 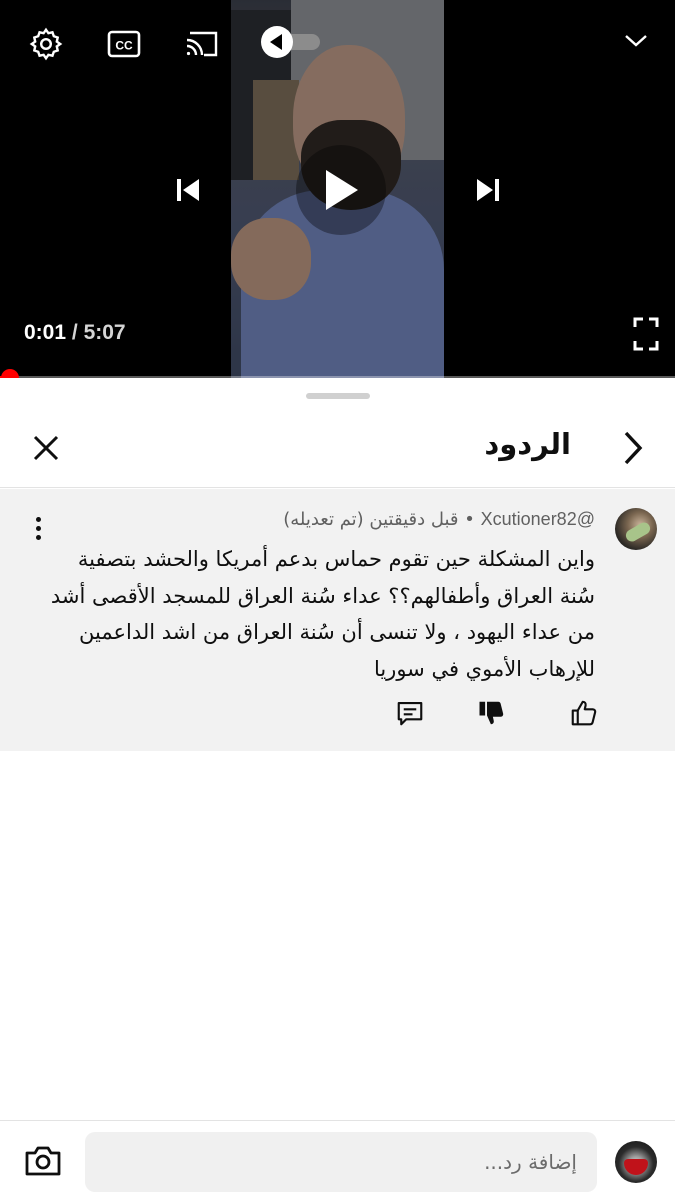 I want to click on settings-icon, so click(x=46, y=44).